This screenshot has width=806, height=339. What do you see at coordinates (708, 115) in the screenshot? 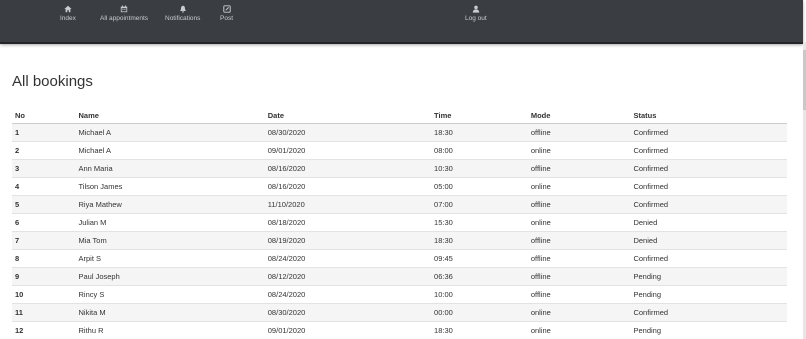
I see `header-status: Status` at bounding box center [708, 115].